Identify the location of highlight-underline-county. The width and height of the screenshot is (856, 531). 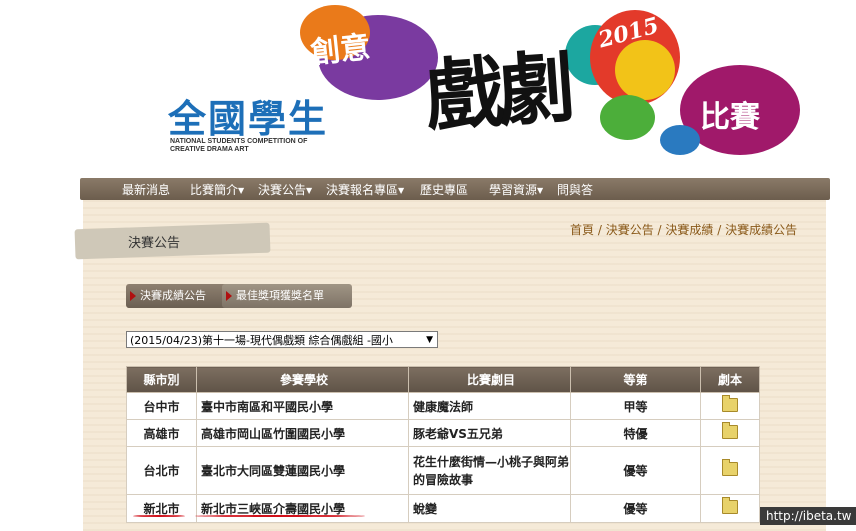
(159, 516).